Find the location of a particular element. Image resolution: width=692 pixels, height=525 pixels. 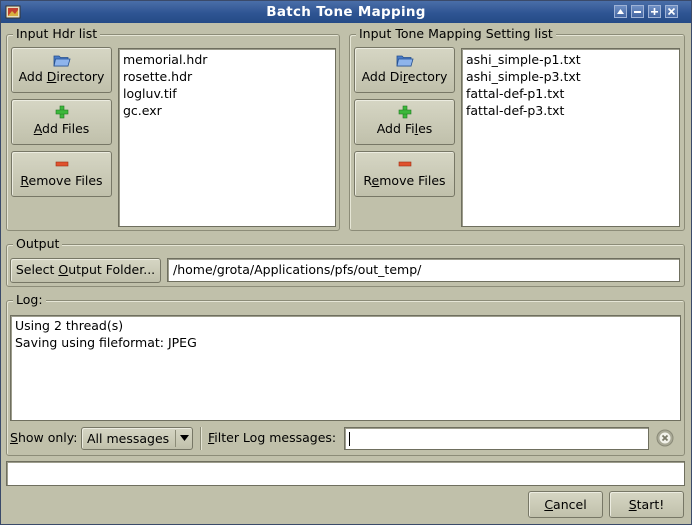

cancel-mnemonic: C is located at coordinates (549, 504).